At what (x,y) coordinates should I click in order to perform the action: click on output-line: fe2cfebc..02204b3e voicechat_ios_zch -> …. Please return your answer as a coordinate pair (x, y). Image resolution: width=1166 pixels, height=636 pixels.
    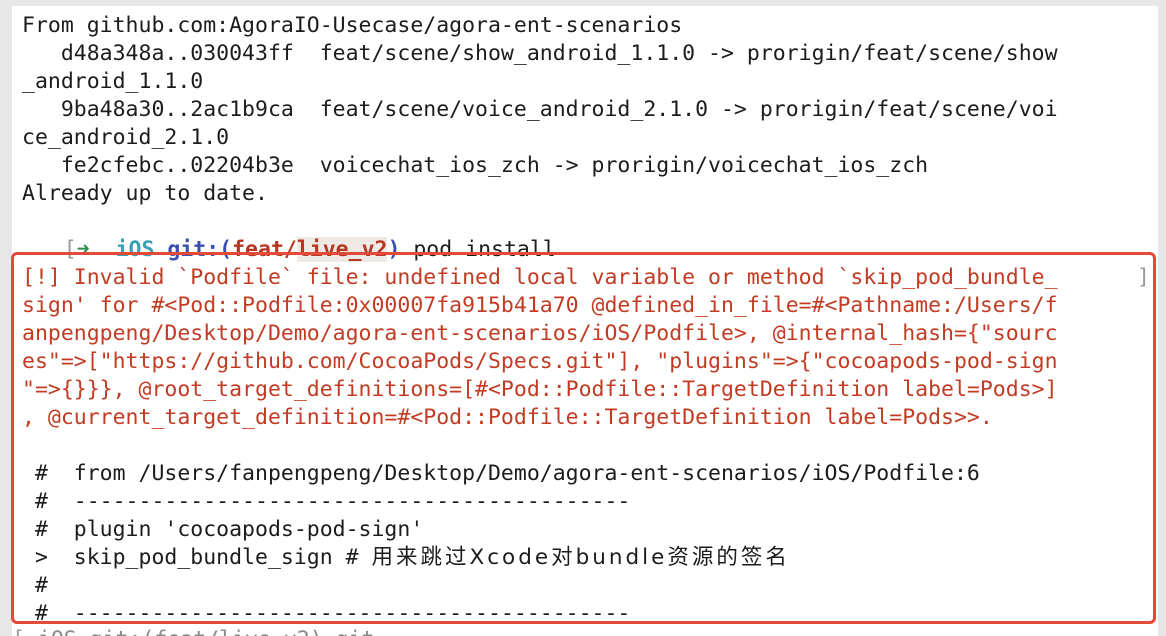
    Looking at the image, I should click on (475, 165).